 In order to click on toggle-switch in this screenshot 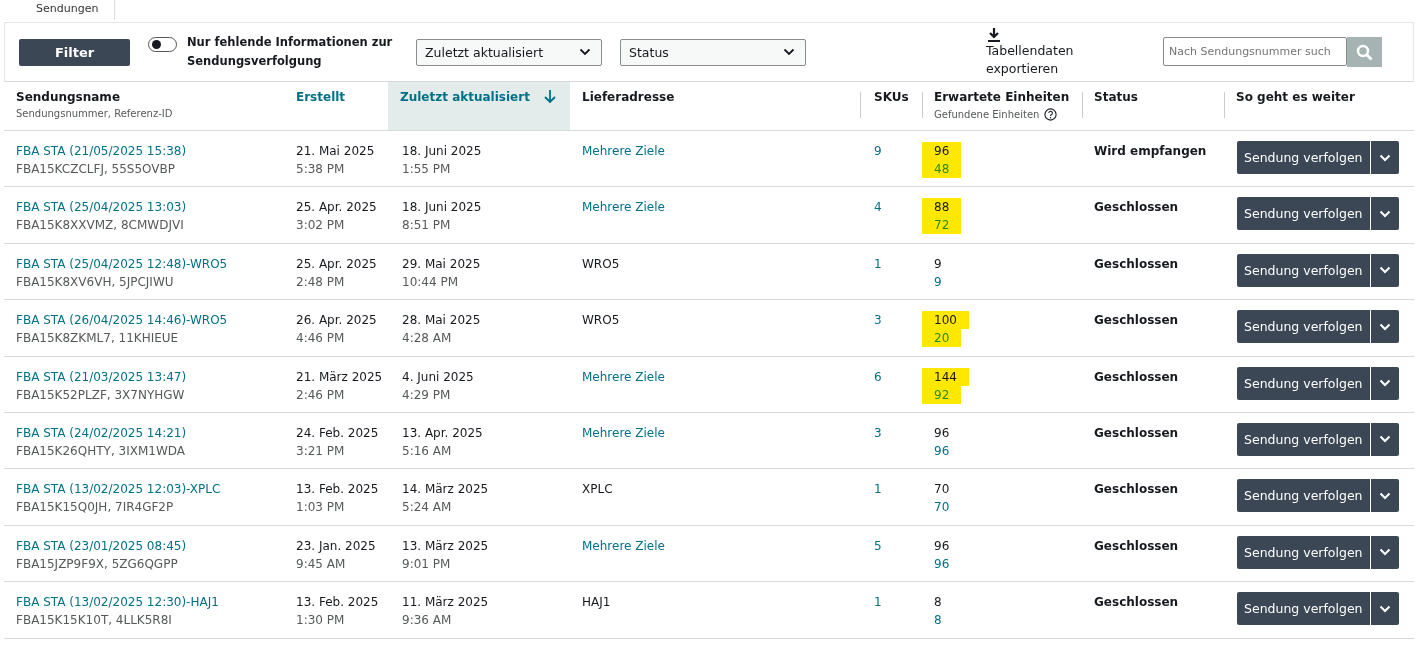, I will do `click(162, 44)`.